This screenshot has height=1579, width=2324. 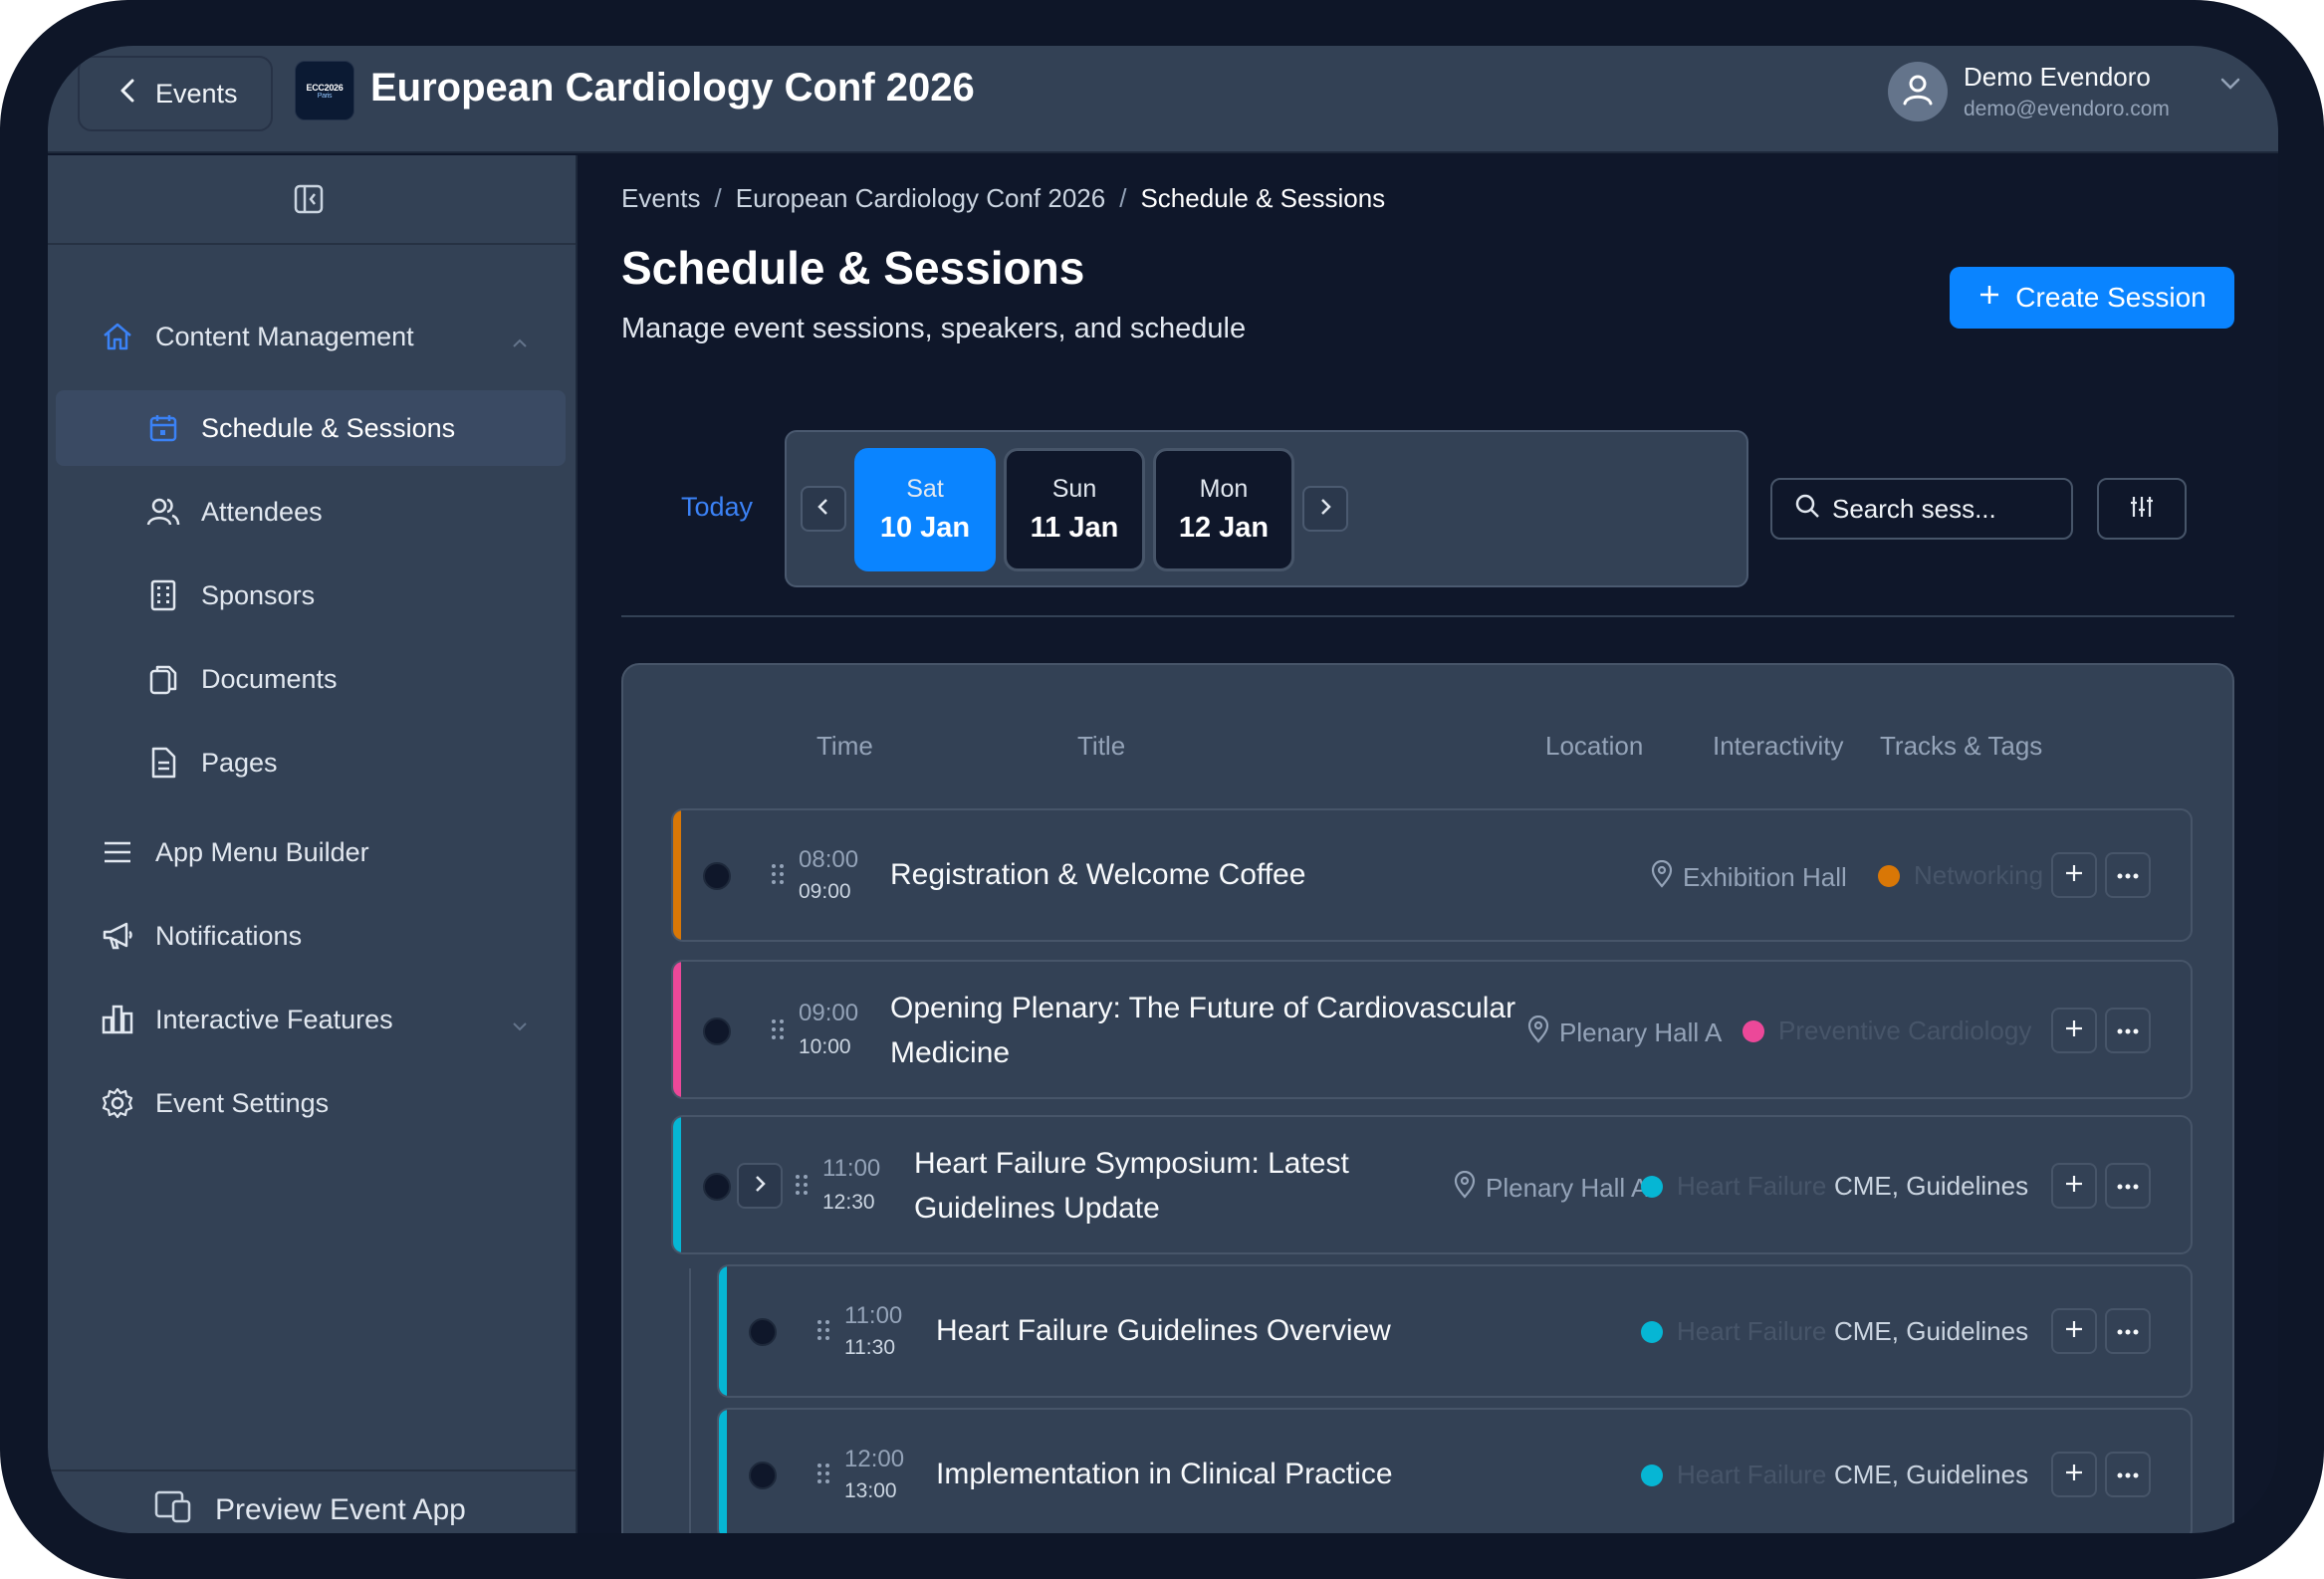 I want to click on devices-icon, so click(x=173, y=1510).